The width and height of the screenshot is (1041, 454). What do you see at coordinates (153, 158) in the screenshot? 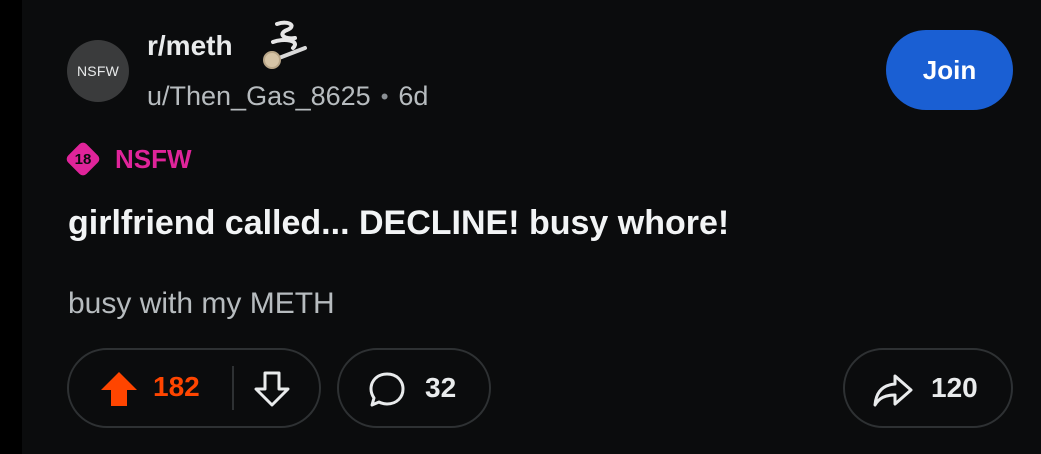
I see `nsfw-label: NSFW` at bounding box center [153, 158].